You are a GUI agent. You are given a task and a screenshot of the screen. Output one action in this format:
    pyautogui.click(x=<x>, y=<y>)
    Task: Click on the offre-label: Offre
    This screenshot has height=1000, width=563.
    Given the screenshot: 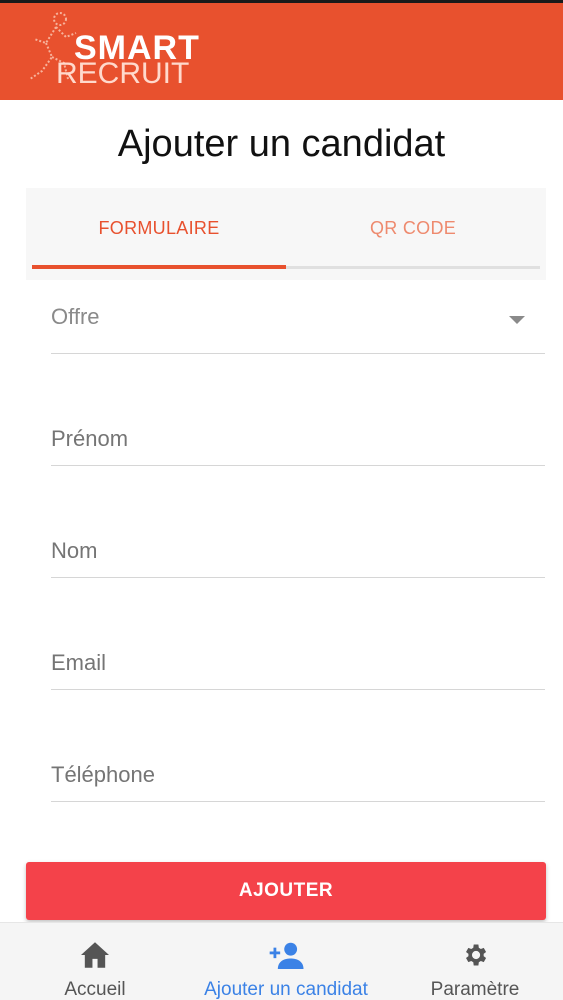 What is the action you would take?
    pyautogui.click(x=75, y=316)
    